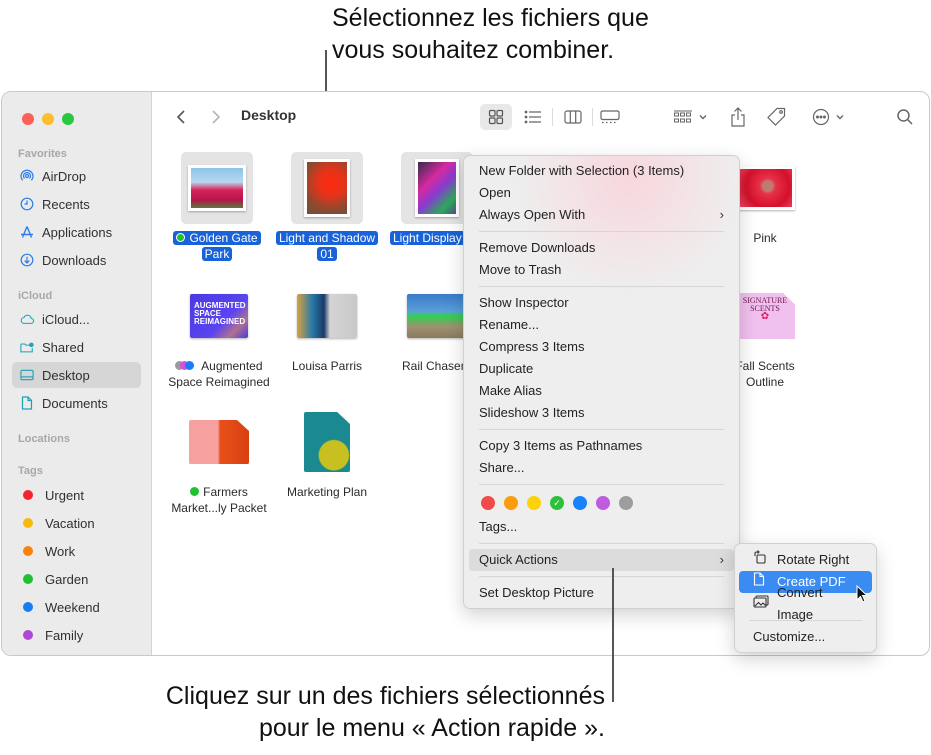 Image resolution: width=931 pixels, height=755 pixels. I want to click on tag-purple-button, so click(603, 503).